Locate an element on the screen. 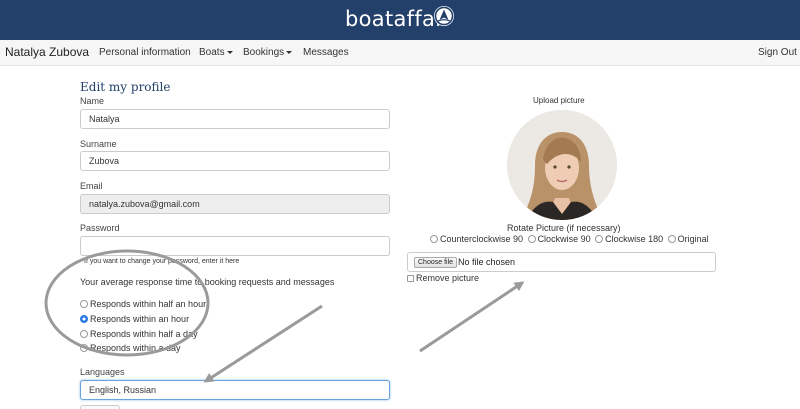 The image size is (800, 409). annotation-arrow-upload is located at coordinates (472, 317).